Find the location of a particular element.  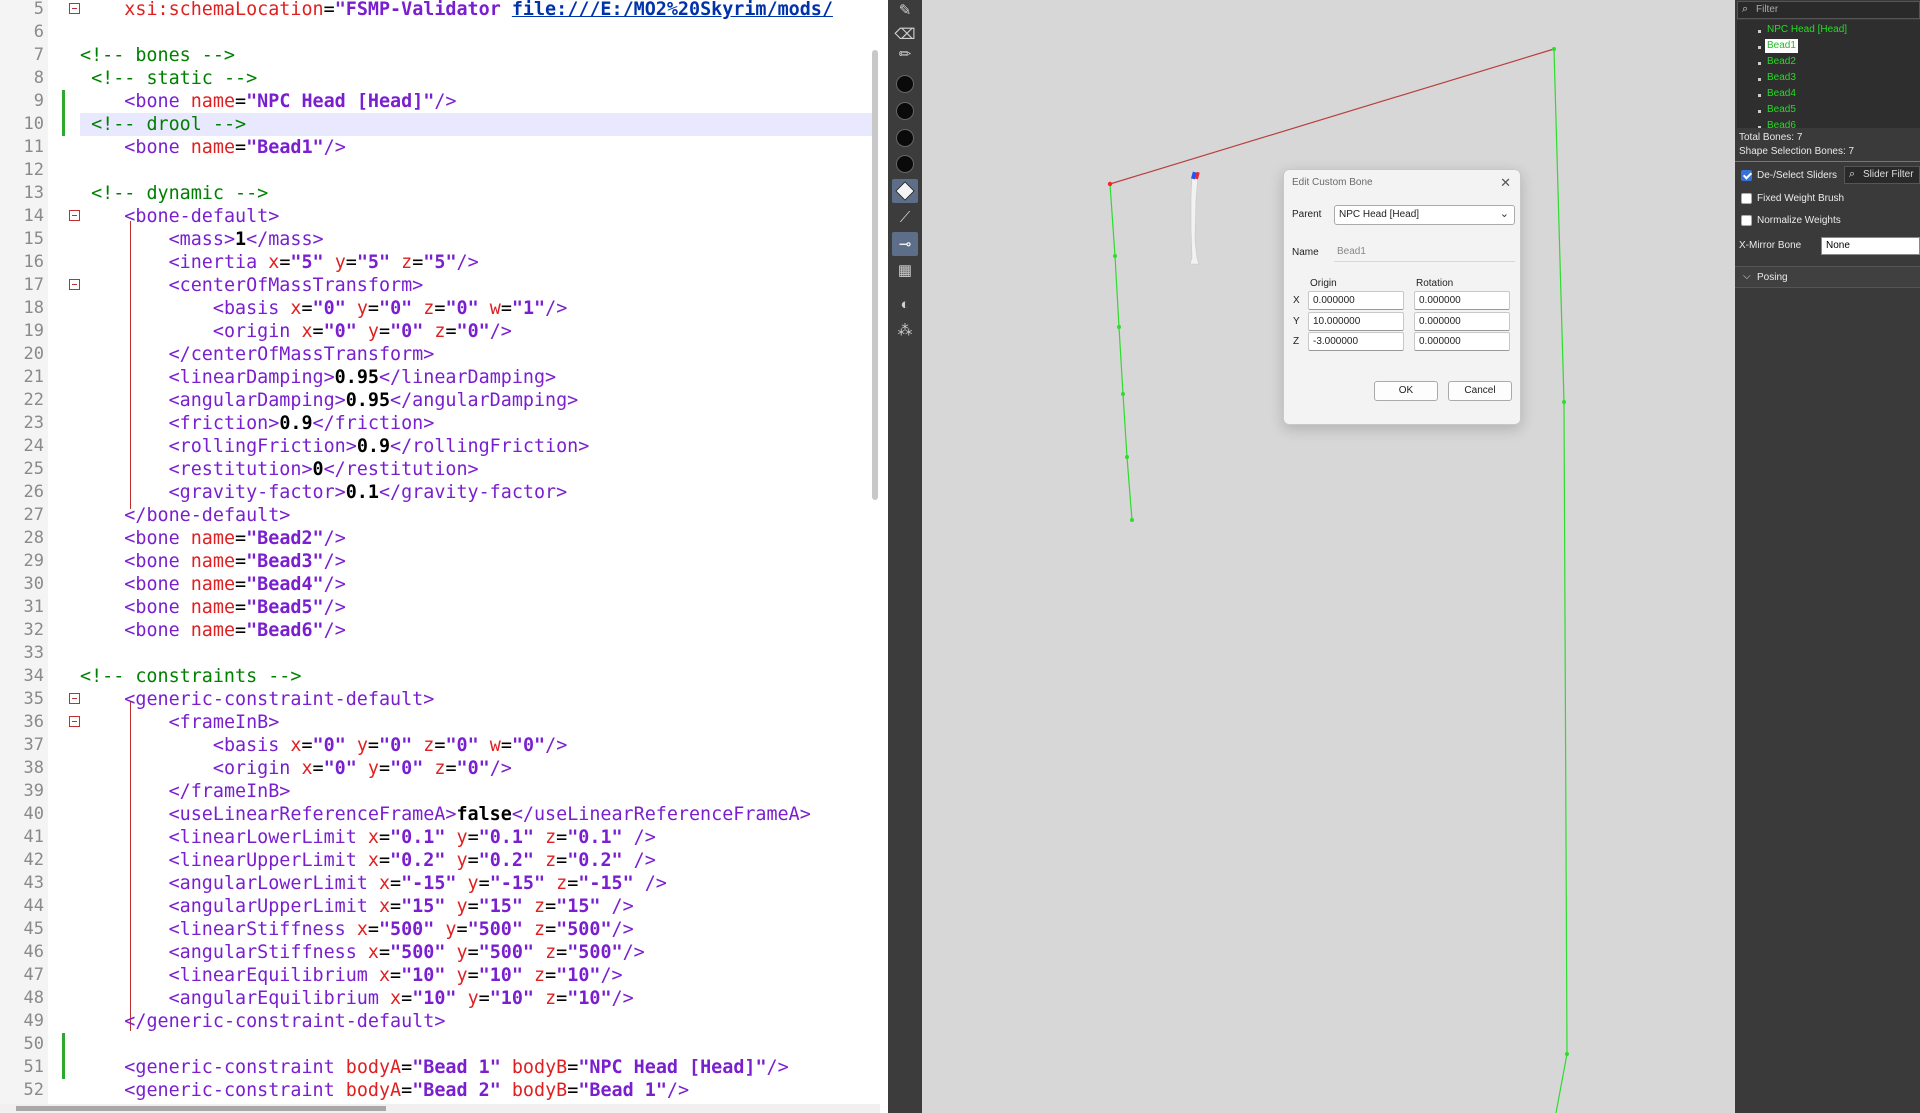

ok-button: OK is located at coordinates (1406, 391).